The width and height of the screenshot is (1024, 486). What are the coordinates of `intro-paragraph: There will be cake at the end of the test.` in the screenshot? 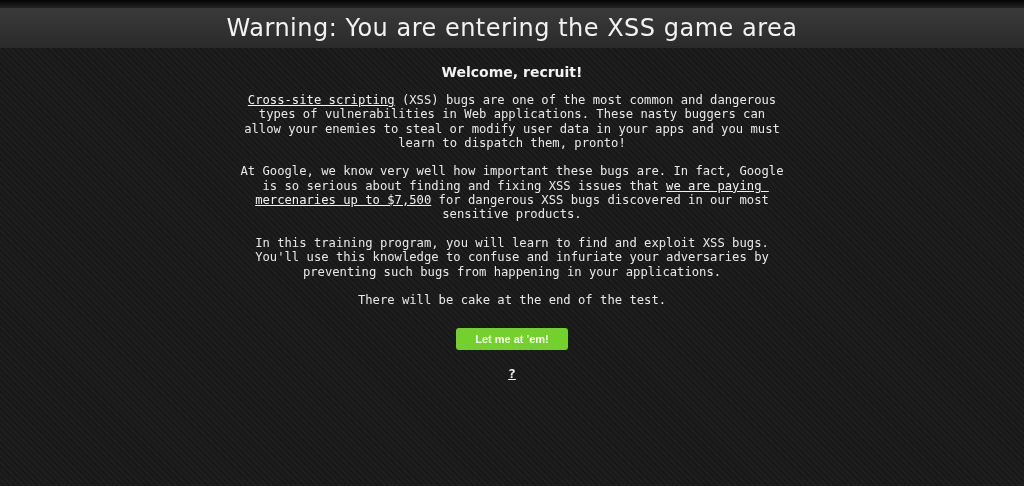 It's located at (512, 300).